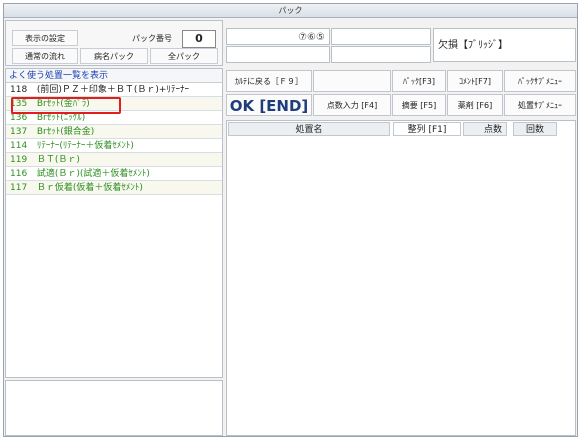  I want to click on drug-f6-button: 薬剤 [F6], so click(475, 105).